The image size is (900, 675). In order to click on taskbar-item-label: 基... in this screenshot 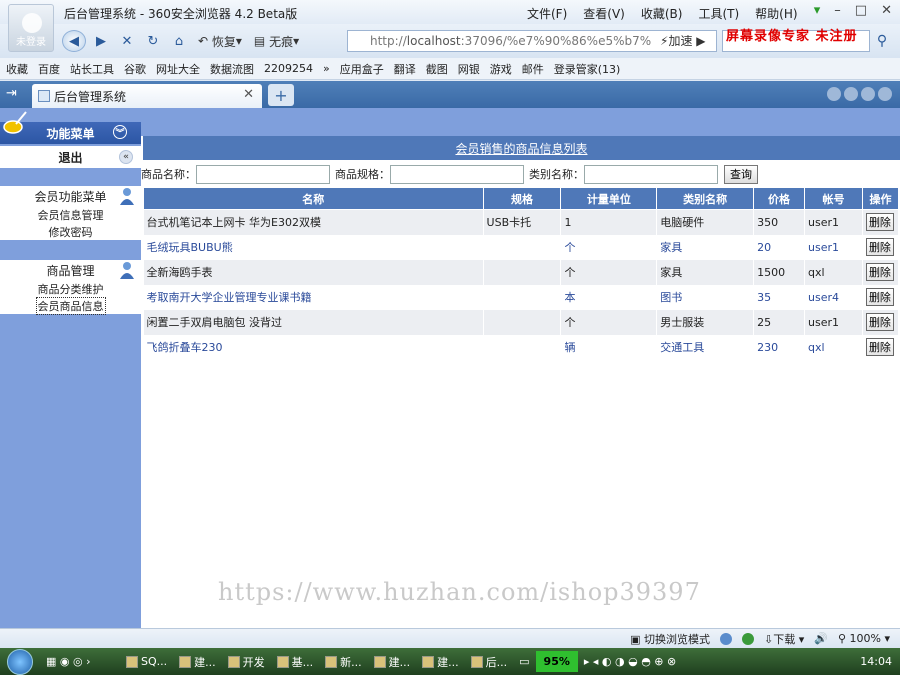, I will do `click(302, 662)`.